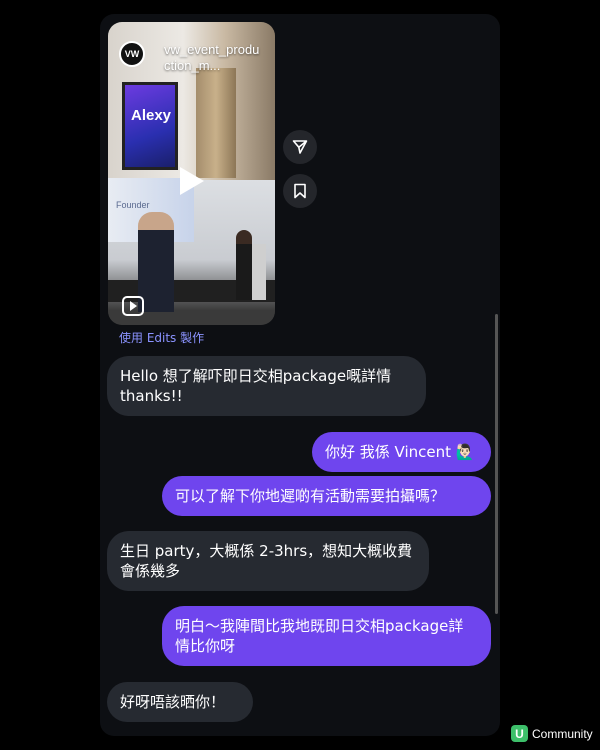 The image size is (600, 750). Describe the element at coordinates (150, 126) in the screenshot. I see `reel-screen: Alexy` at that location.